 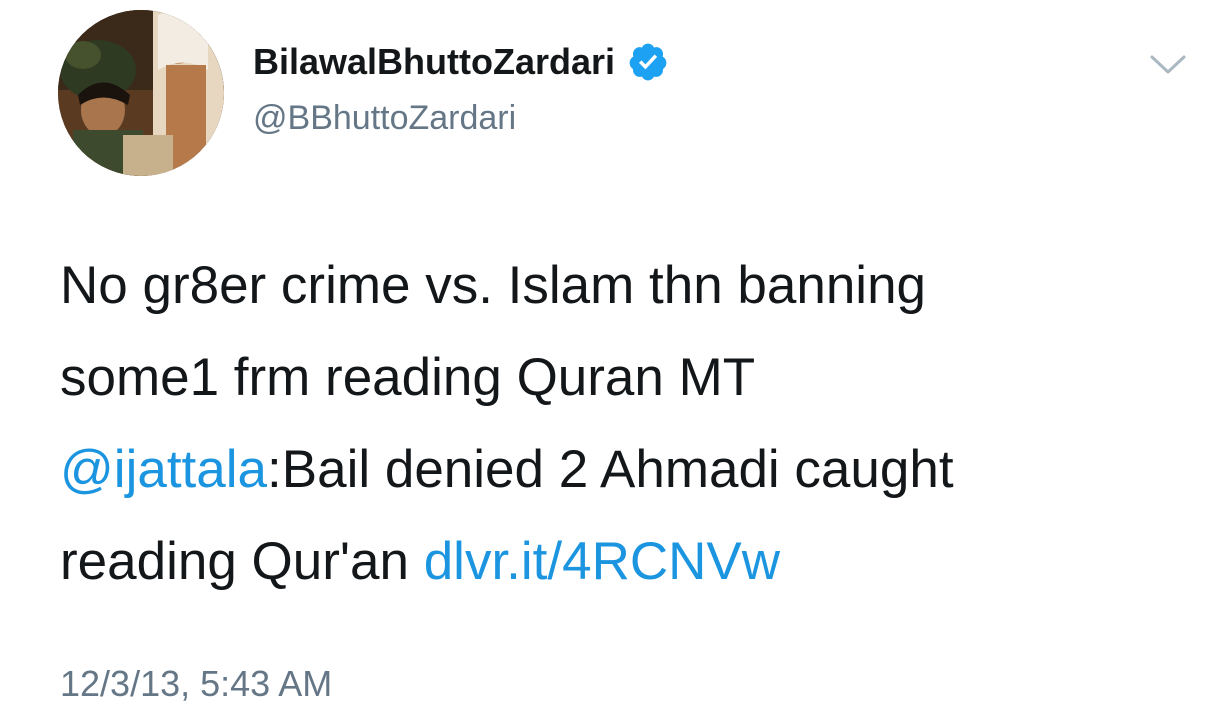 I want to click on profile-photo-icon, so click(x=141, y=93).